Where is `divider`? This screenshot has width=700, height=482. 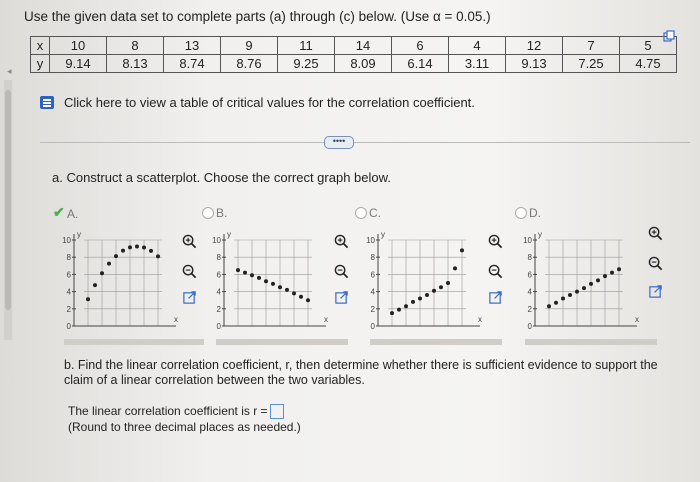
divider is located at coordinates (365, 142).